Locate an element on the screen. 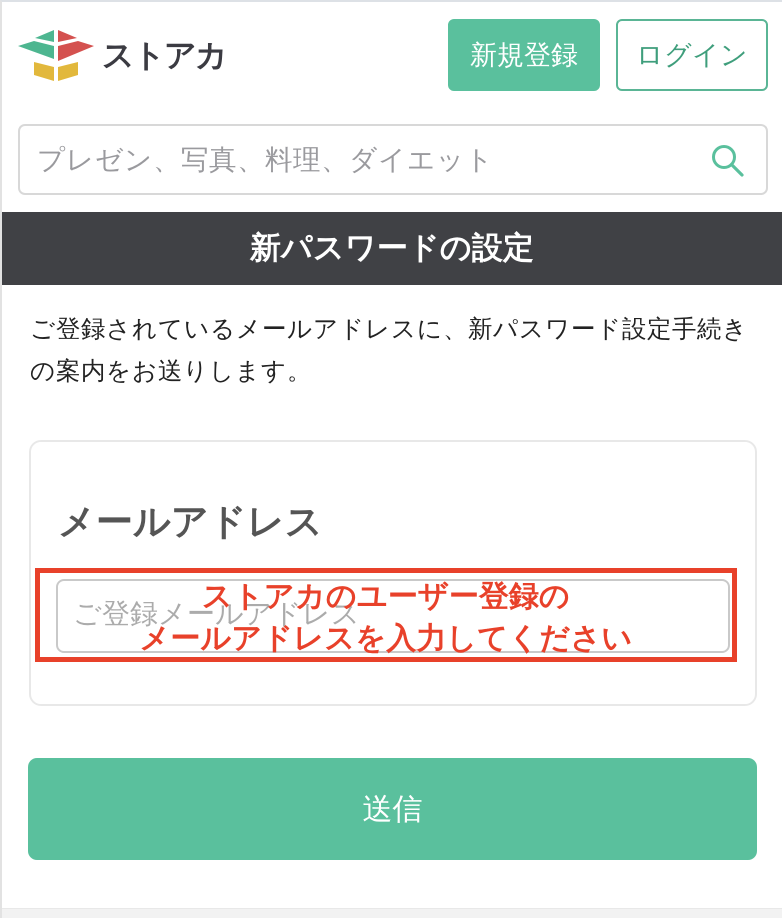 Image resolution: width=782 pixels, height=918 pixels. submit-button: 送信 is located at coordinates (392, 809).